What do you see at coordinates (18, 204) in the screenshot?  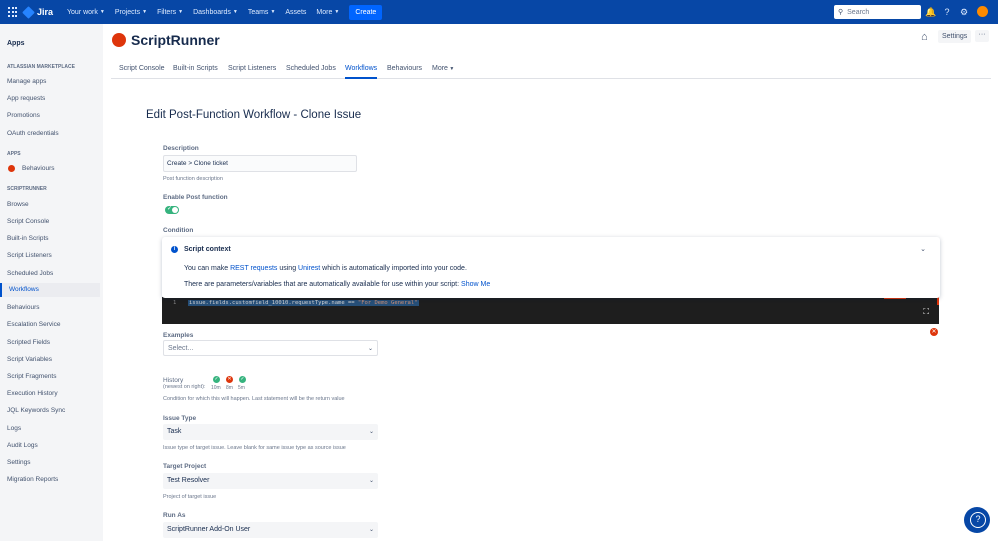 I see `sidebar-item-browse: Browse` at bounding box center [18, 204].